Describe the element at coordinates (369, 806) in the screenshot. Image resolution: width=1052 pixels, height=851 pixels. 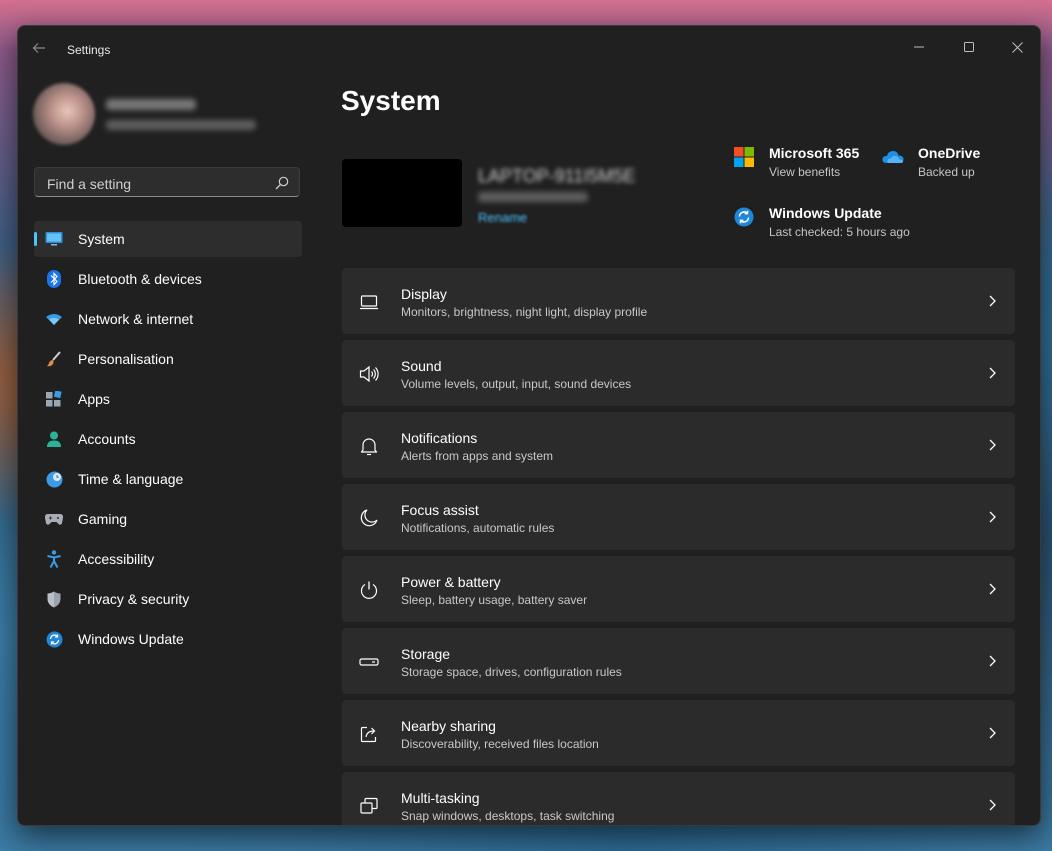
I see `multitask-icon` at that location.